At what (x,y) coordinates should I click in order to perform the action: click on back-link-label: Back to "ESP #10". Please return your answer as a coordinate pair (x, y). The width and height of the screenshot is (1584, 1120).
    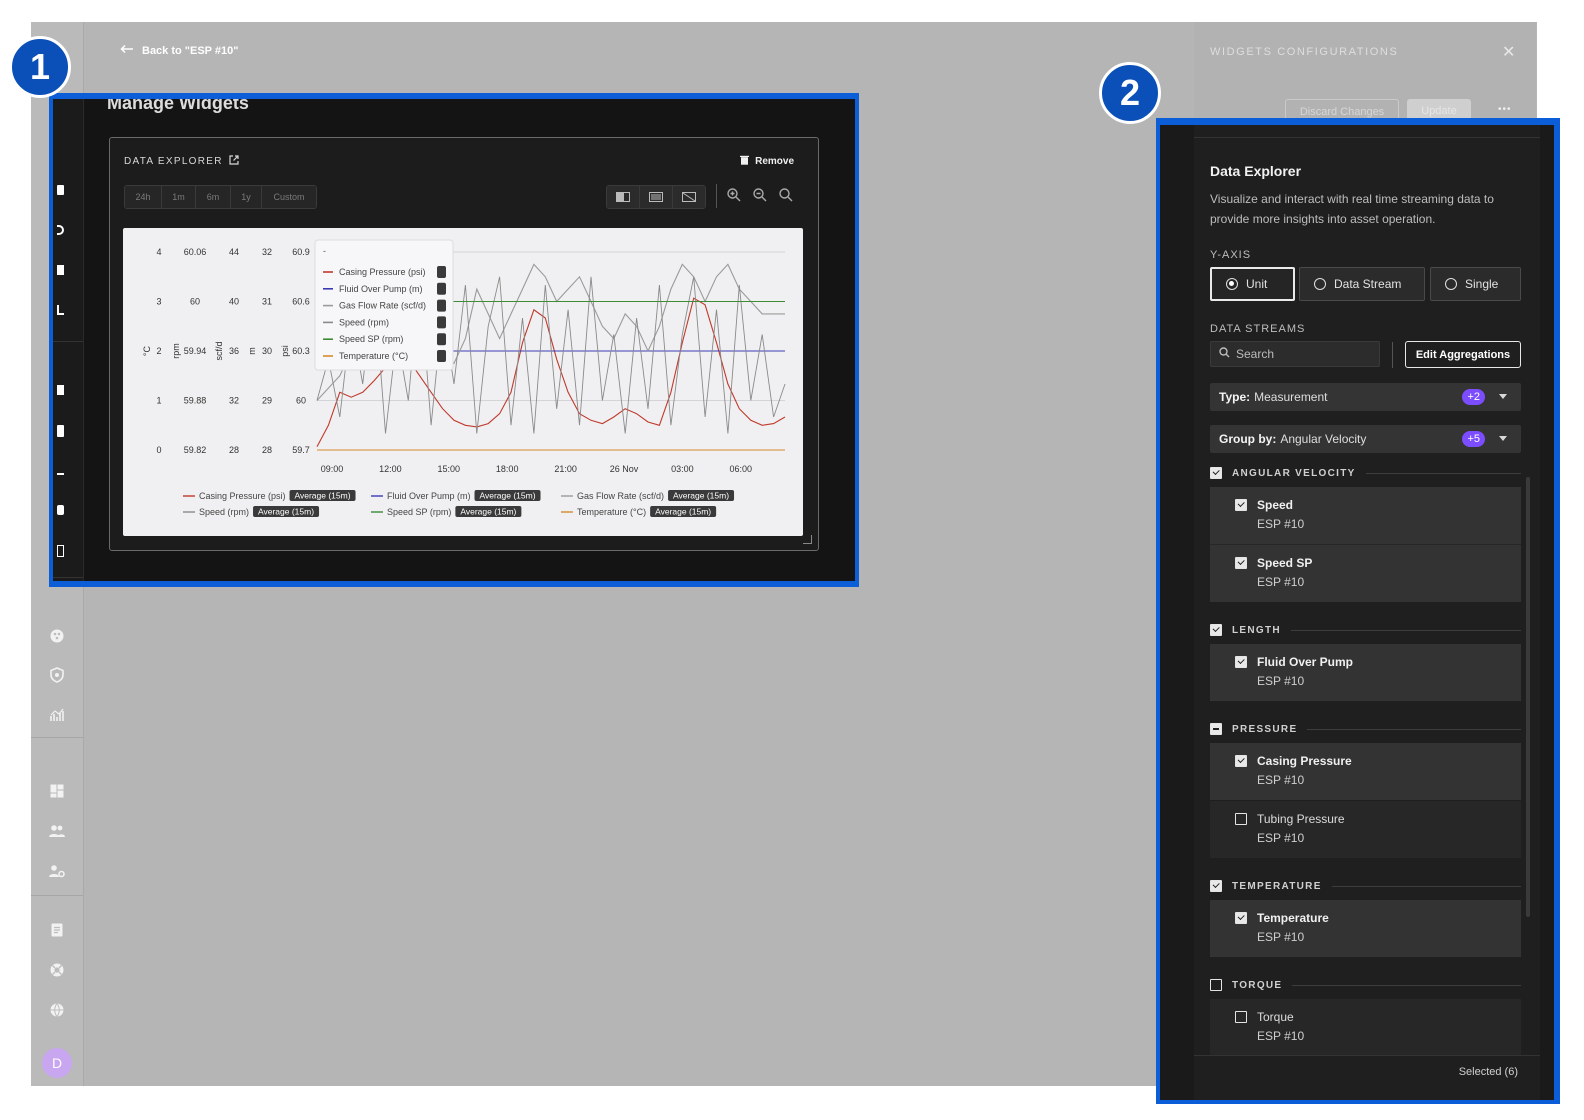
    Looking at the image, I should click on (190, 50).